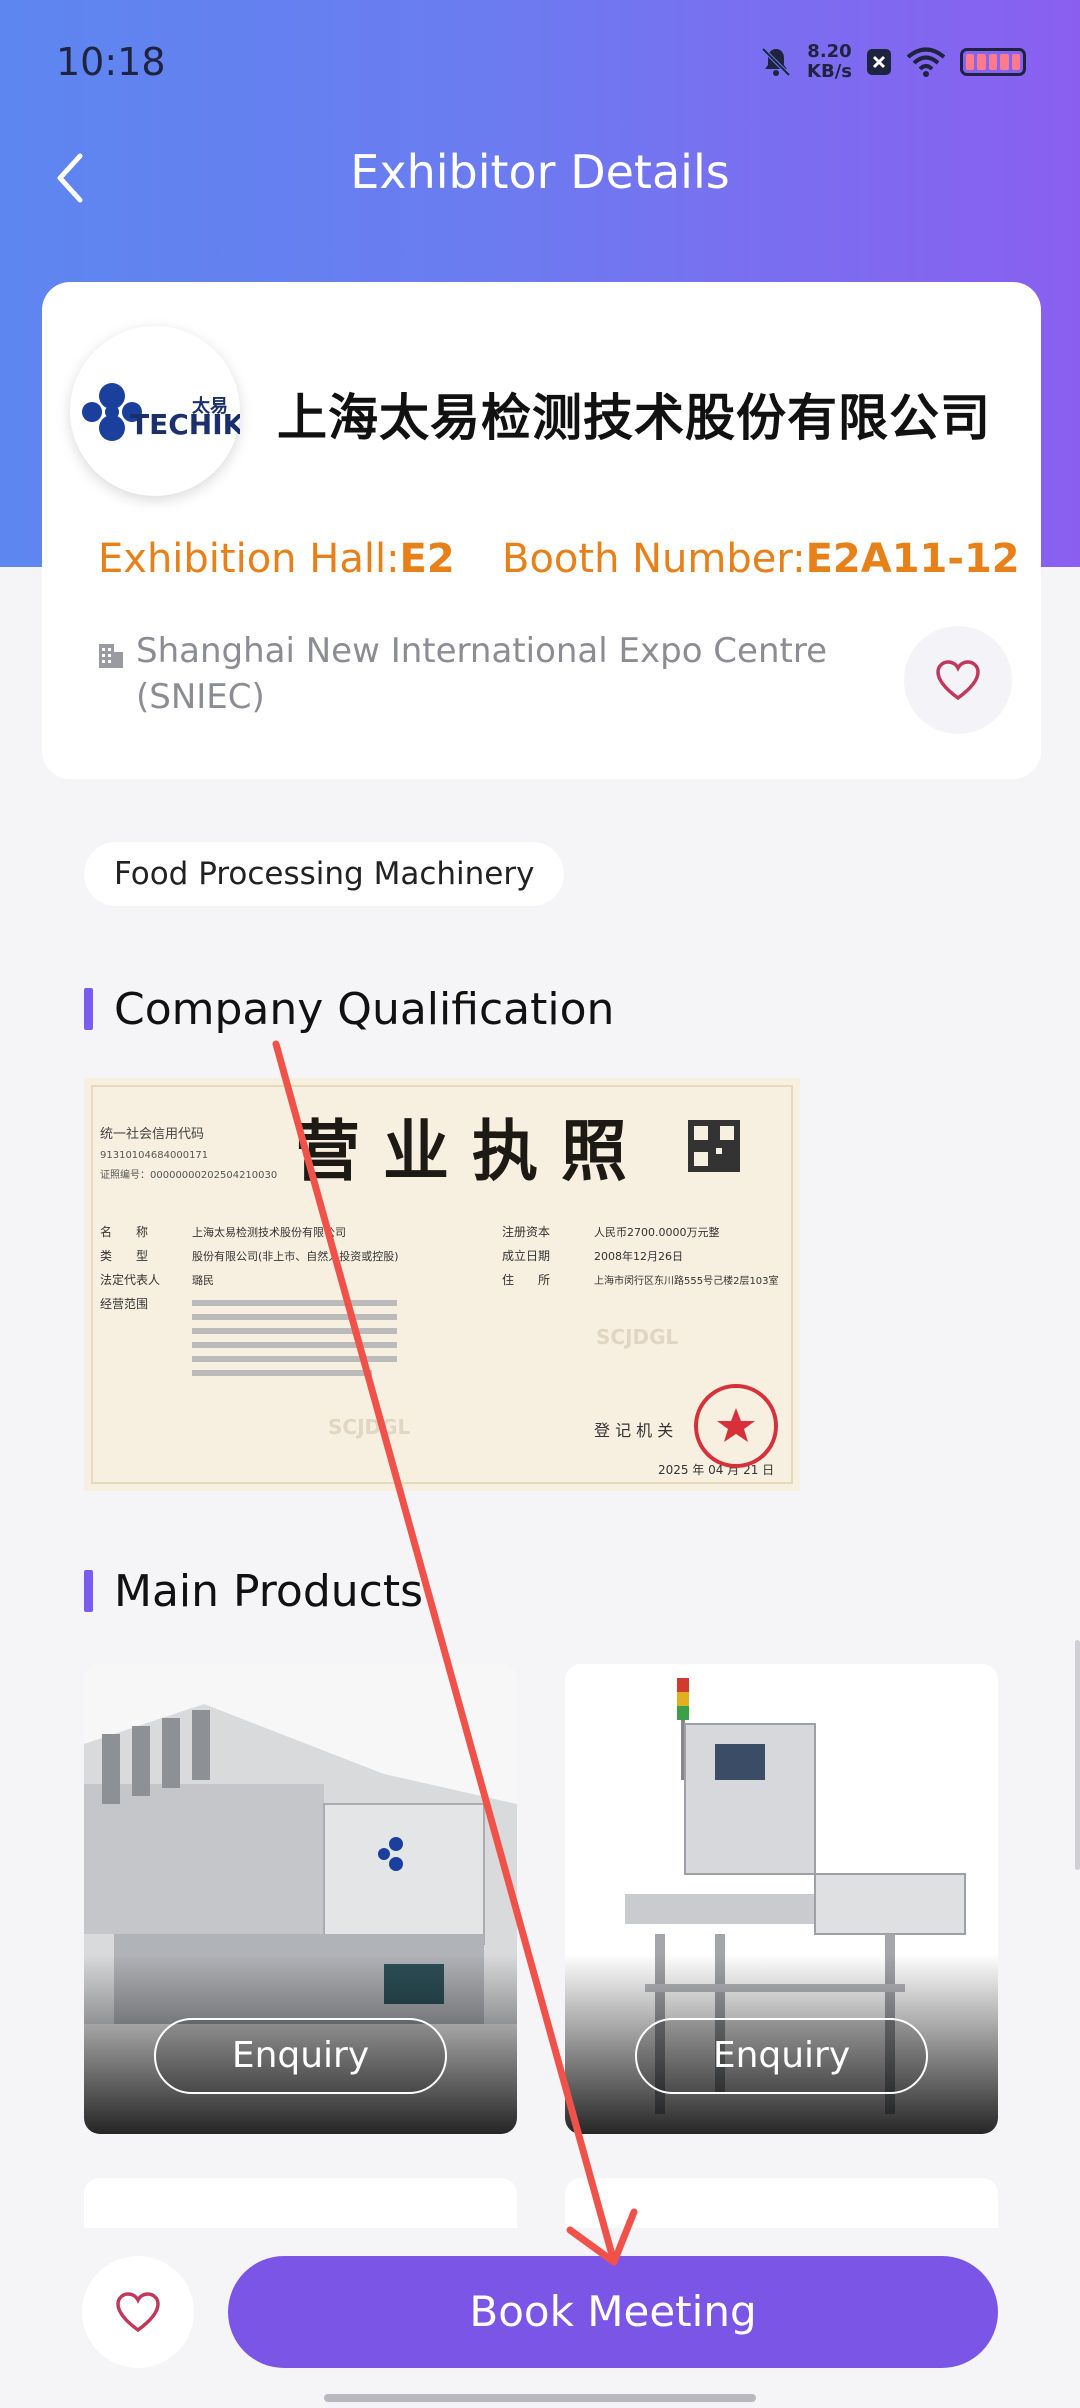  I want to click on net-speed-unit: KB/s, so click(829, 71).